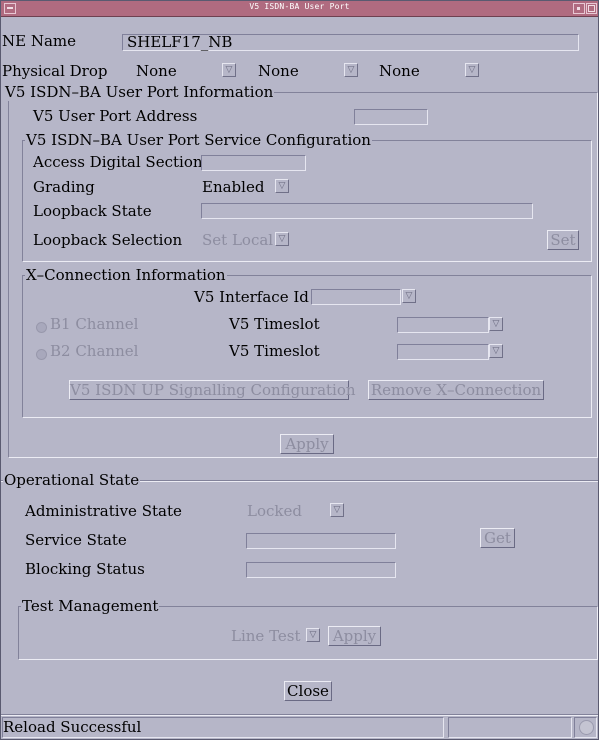 Image resolution: width=599 pixels, height=740 pixels. What do you see at coordinates (115, 116) in the screenshot?
I see `user-port-address-label: V5 User Port Address` at bounding box center [115, 116].